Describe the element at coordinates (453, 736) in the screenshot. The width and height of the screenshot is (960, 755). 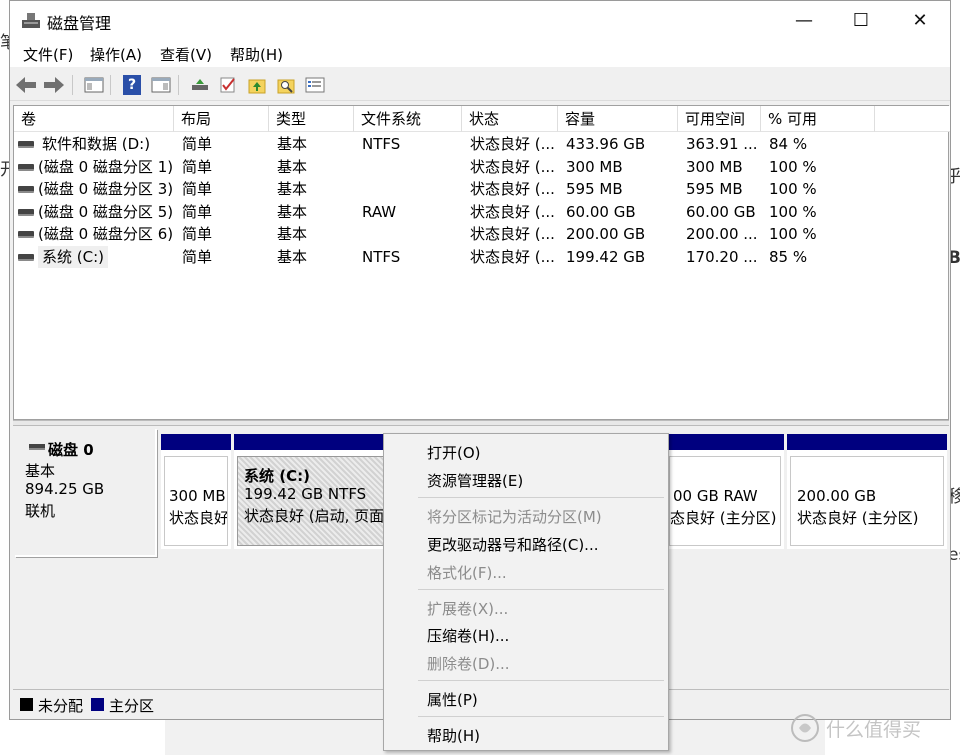
I see `menu-item-label: 帮助(H)` at that location.